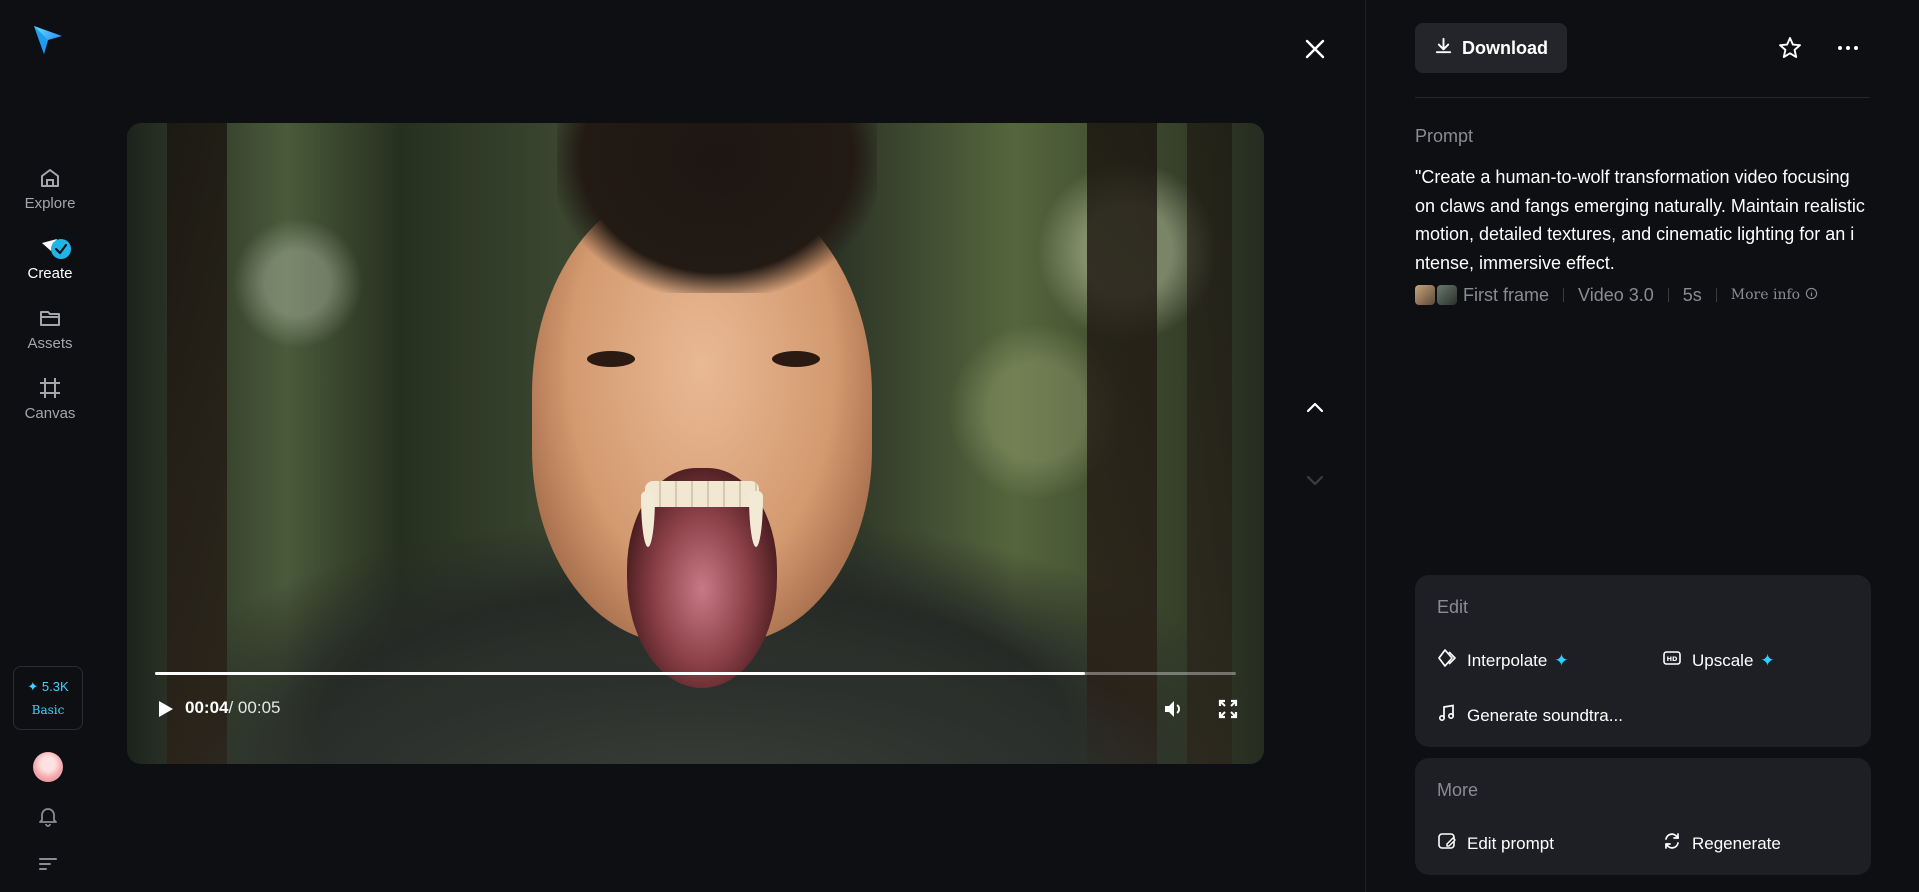 This screenshot has width=1919, height=892. I want to click on info-icon, so click(1811, 295).